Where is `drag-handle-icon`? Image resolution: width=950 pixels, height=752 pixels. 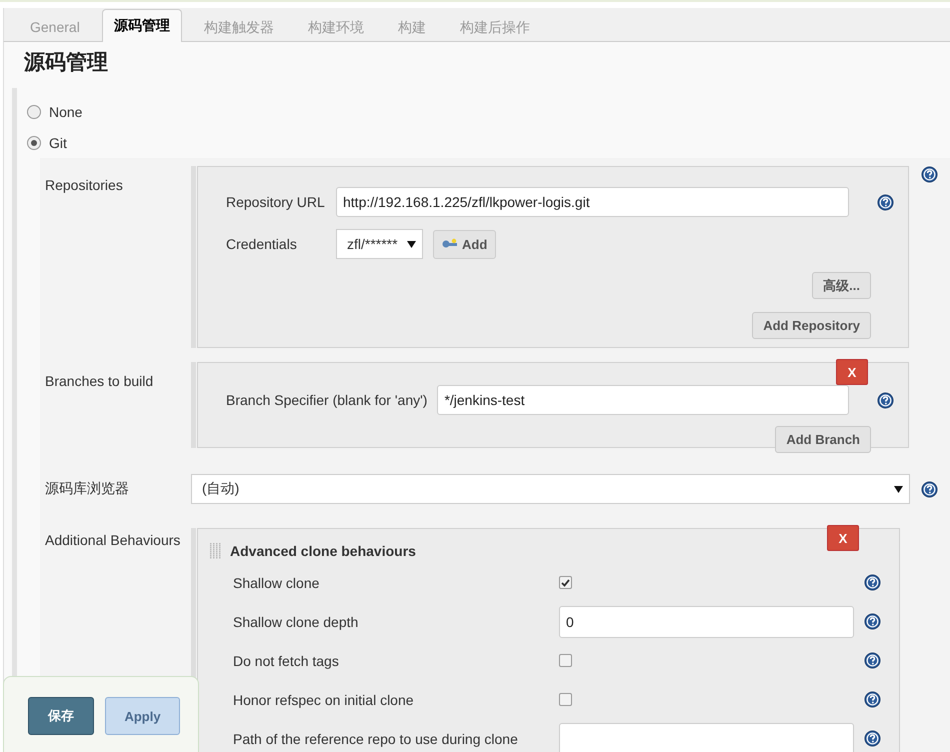 drag-handle-icon is located at coordinates (216, 551).